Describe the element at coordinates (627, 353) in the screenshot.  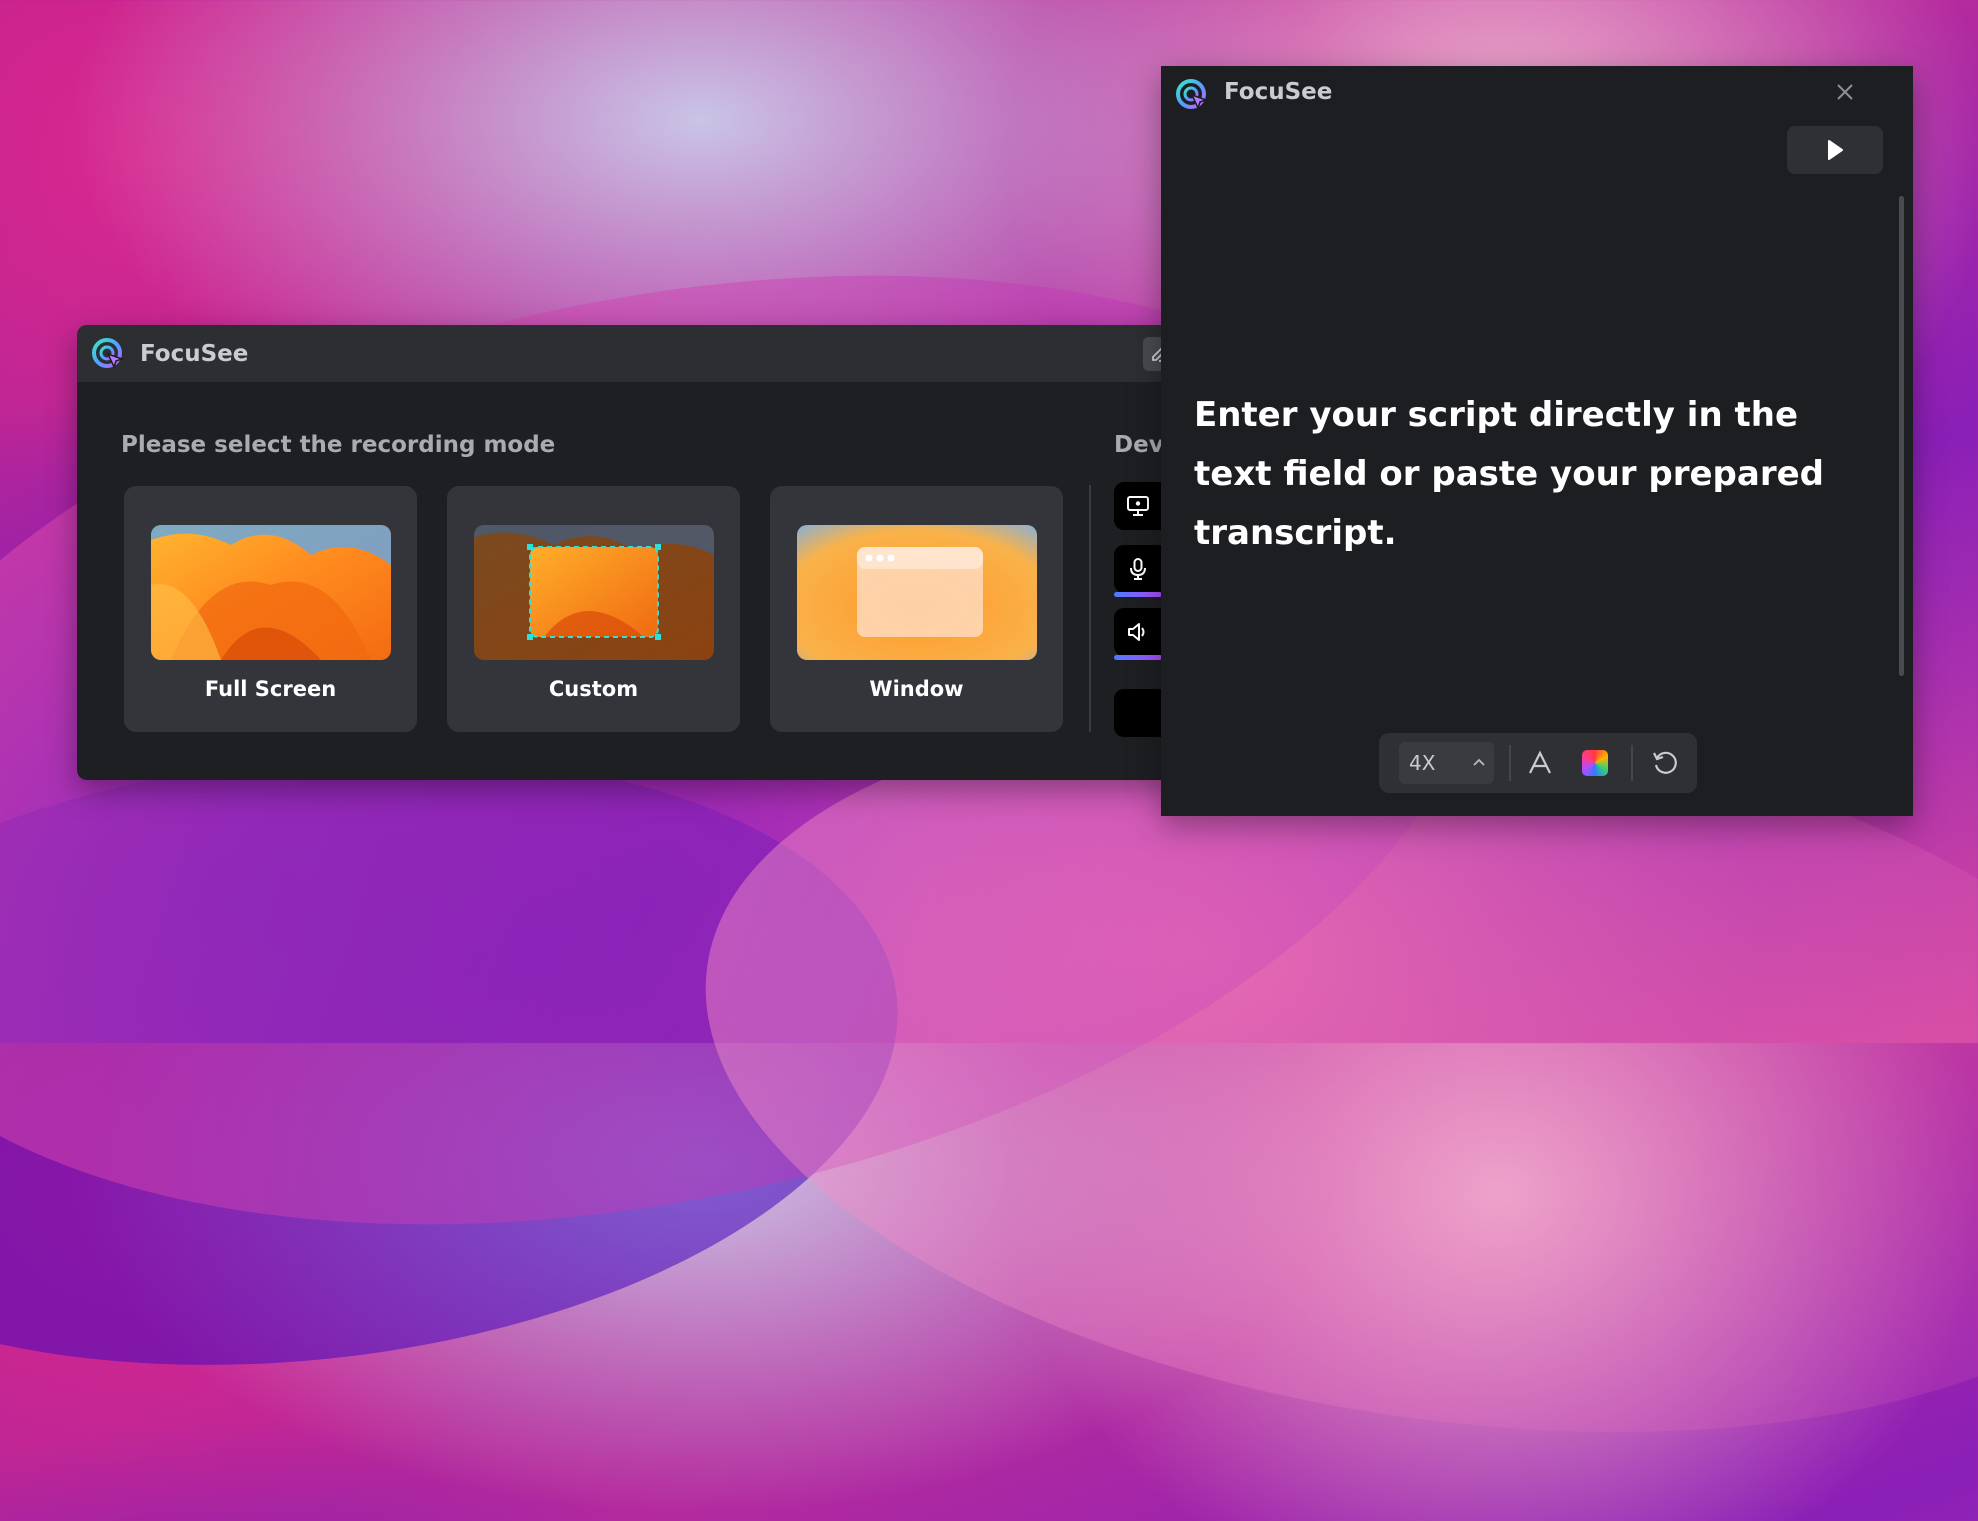
I see `title-bar: FocuSee` at that location.